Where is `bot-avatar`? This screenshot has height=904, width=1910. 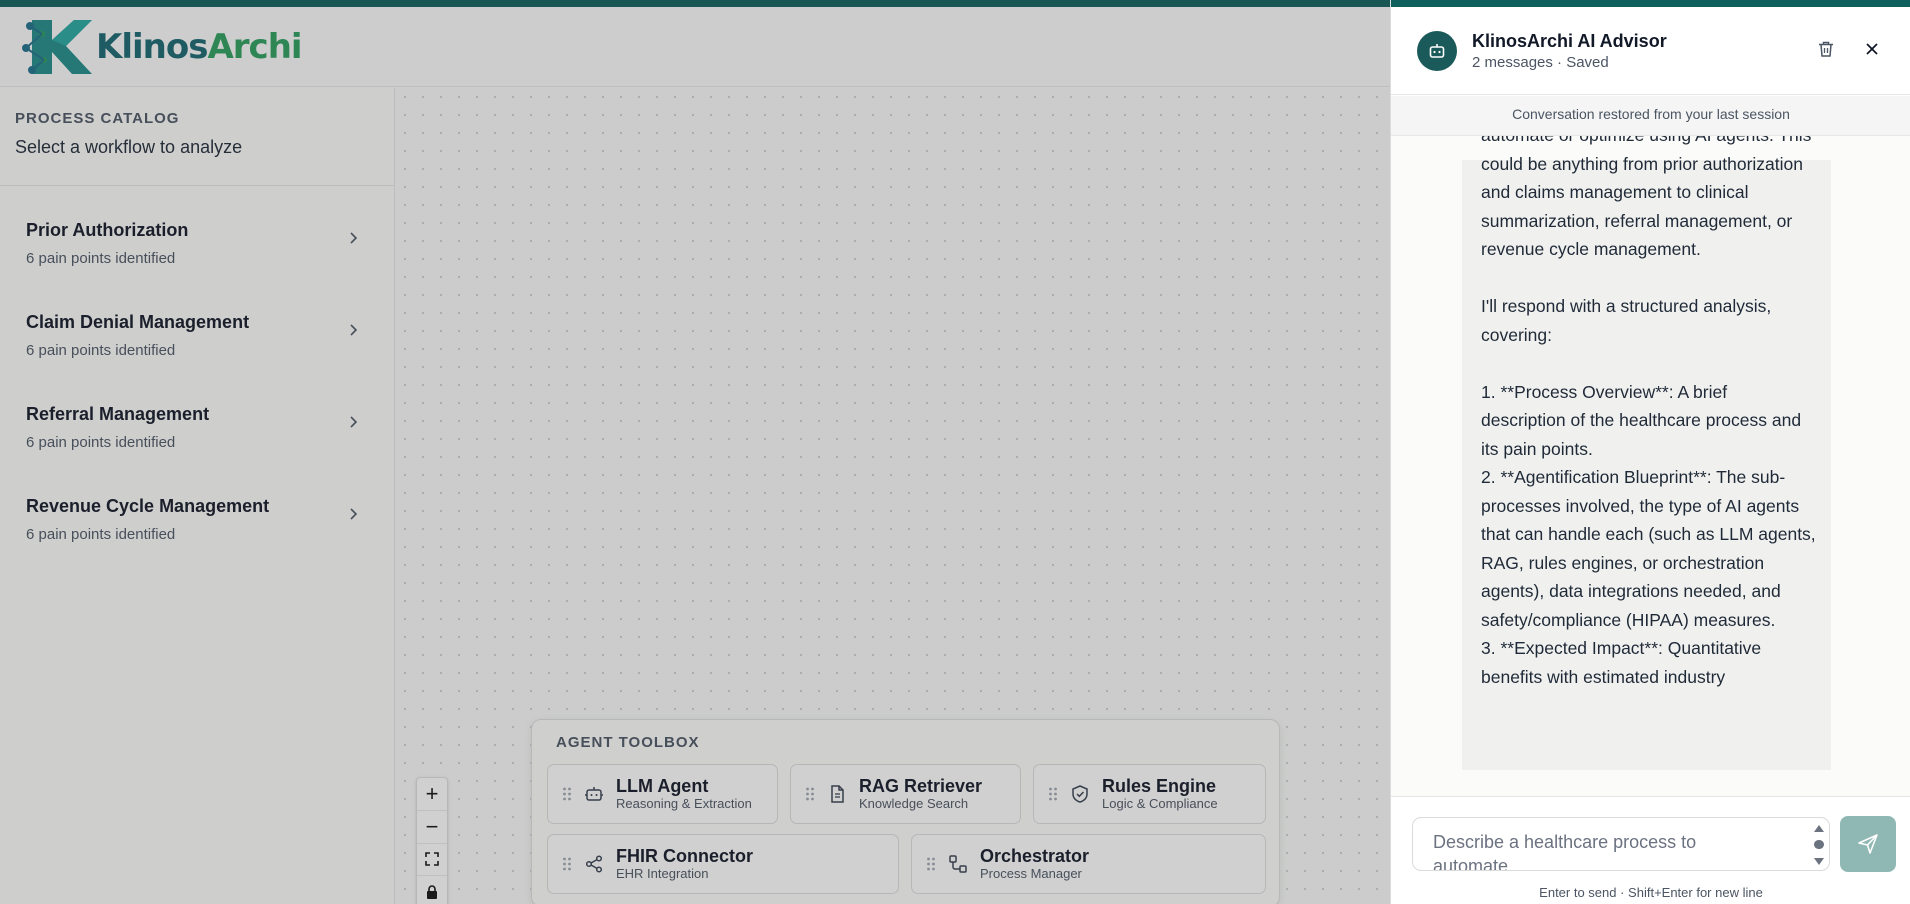
bot-avatar is located at coordinates (1437, 51).